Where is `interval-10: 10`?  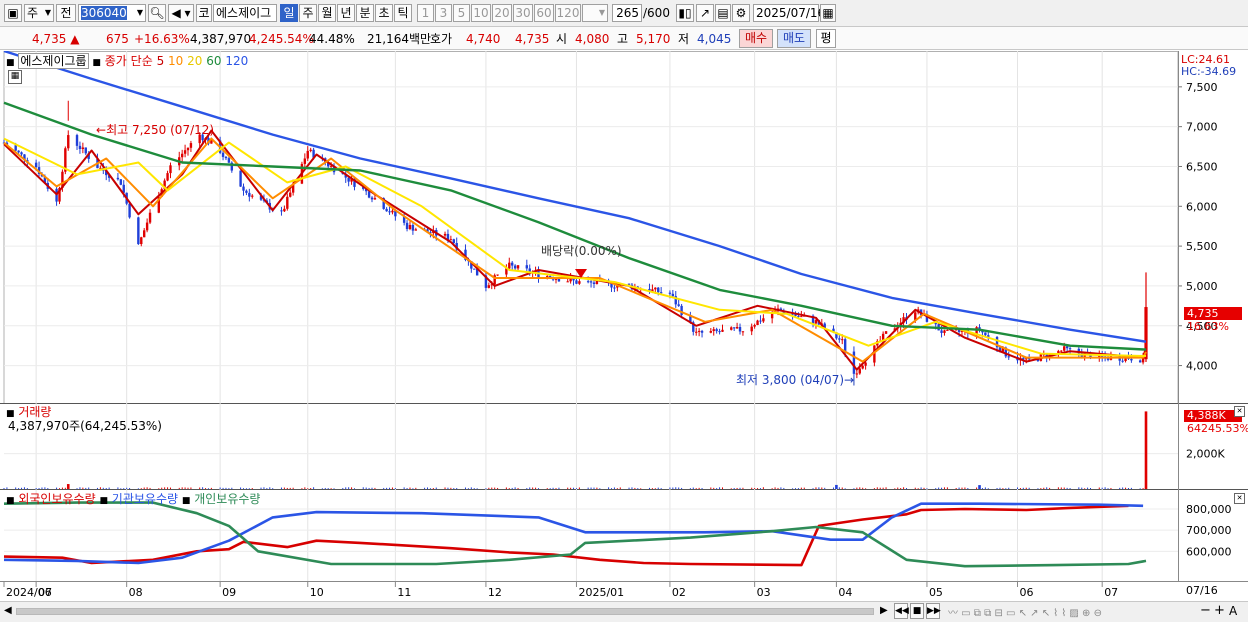 interval-10: 10 is located at coordinates (481, 13).